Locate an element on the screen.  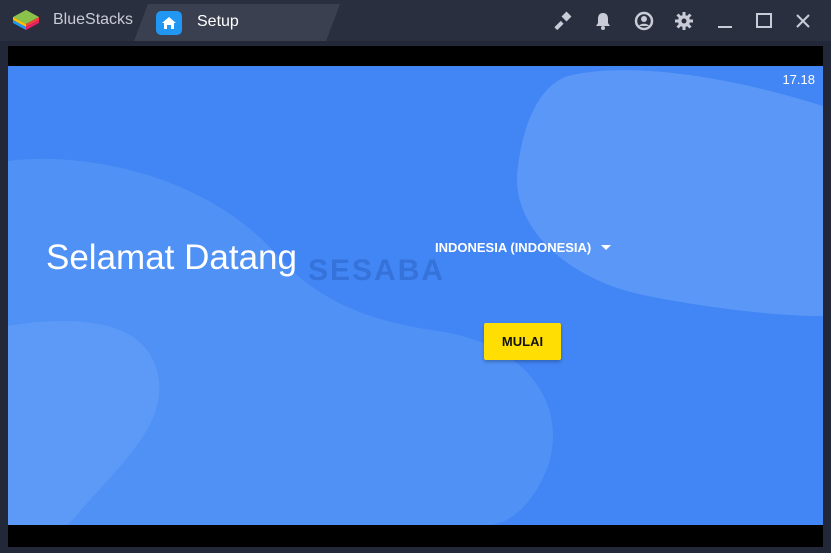
home-tab: BlueStacks is located at coordinates (70, 20).